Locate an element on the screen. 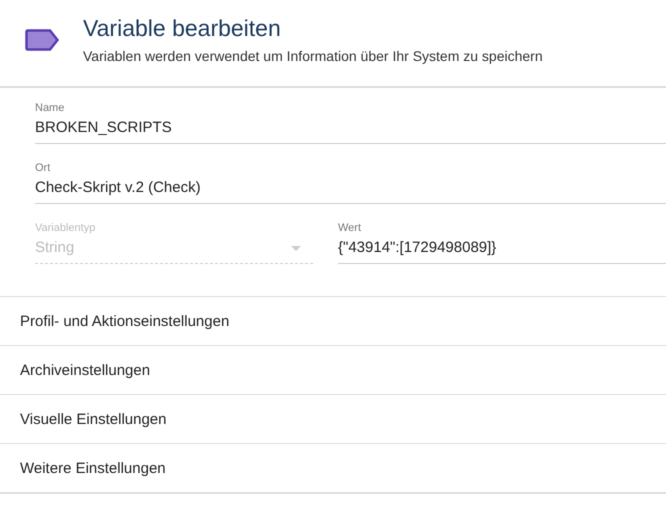  tag-icon is located at coordinates (42, 40).